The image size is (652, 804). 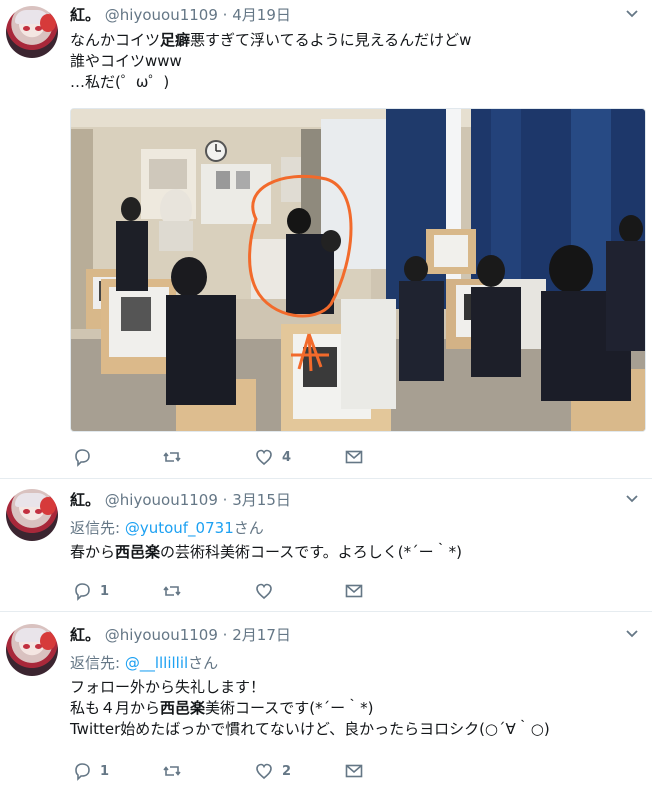 What do you see at coordinates (230, 771) in the screenshot?
I see `tweet-actions: 1 2` at bounding box center [230, 771].